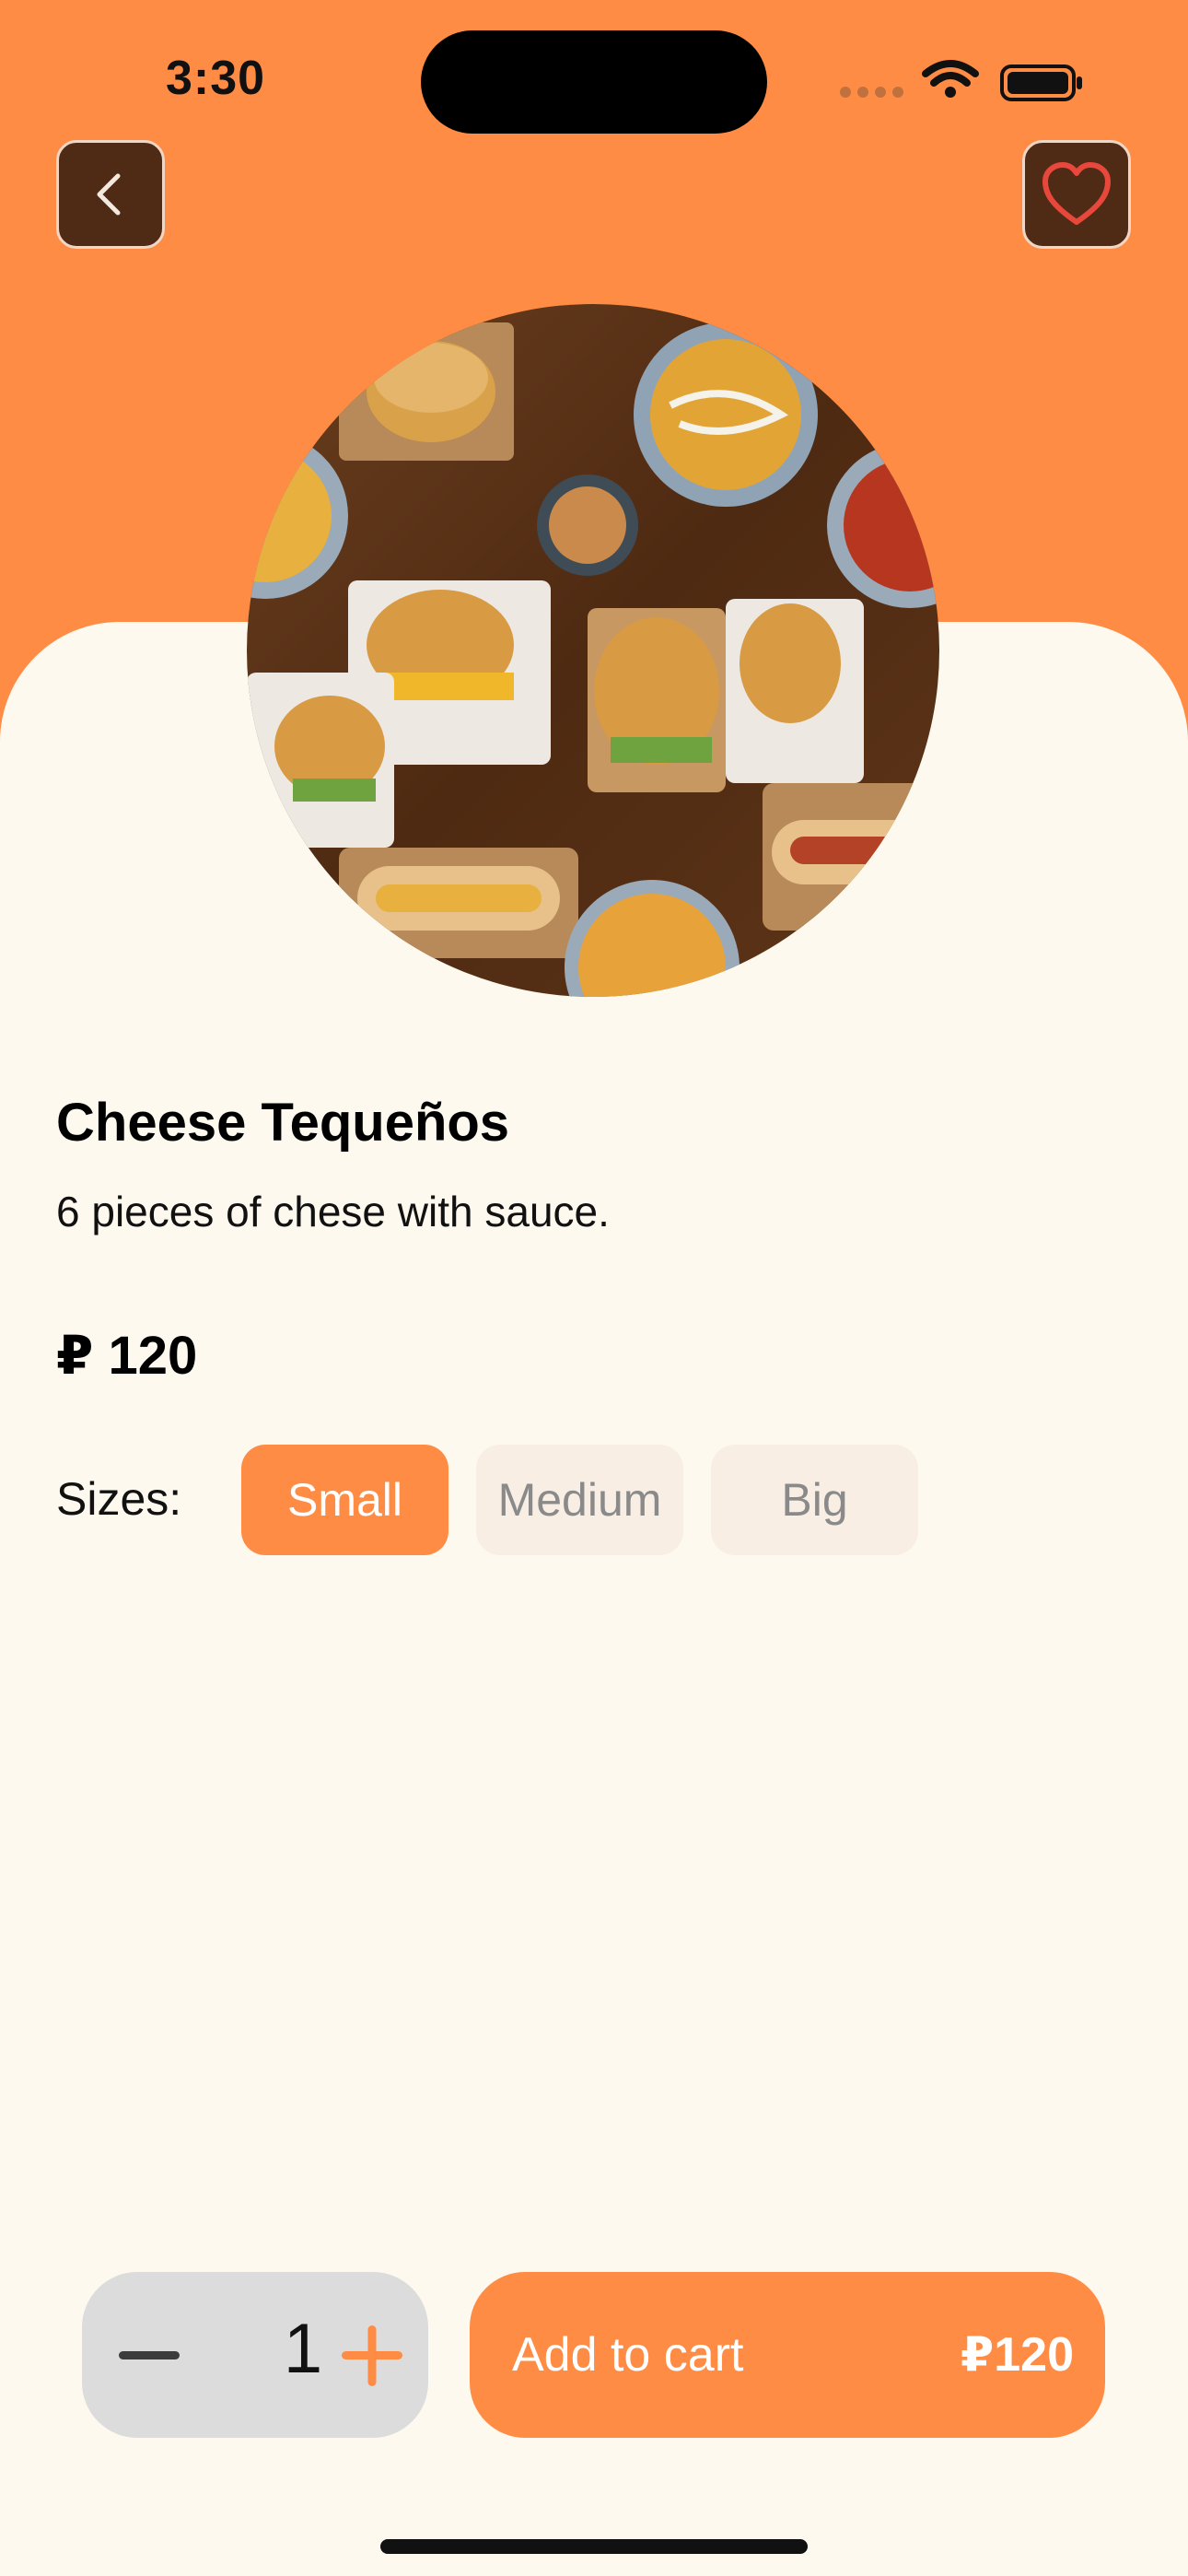  I want to click on plus-icon, so click(372, 2355).